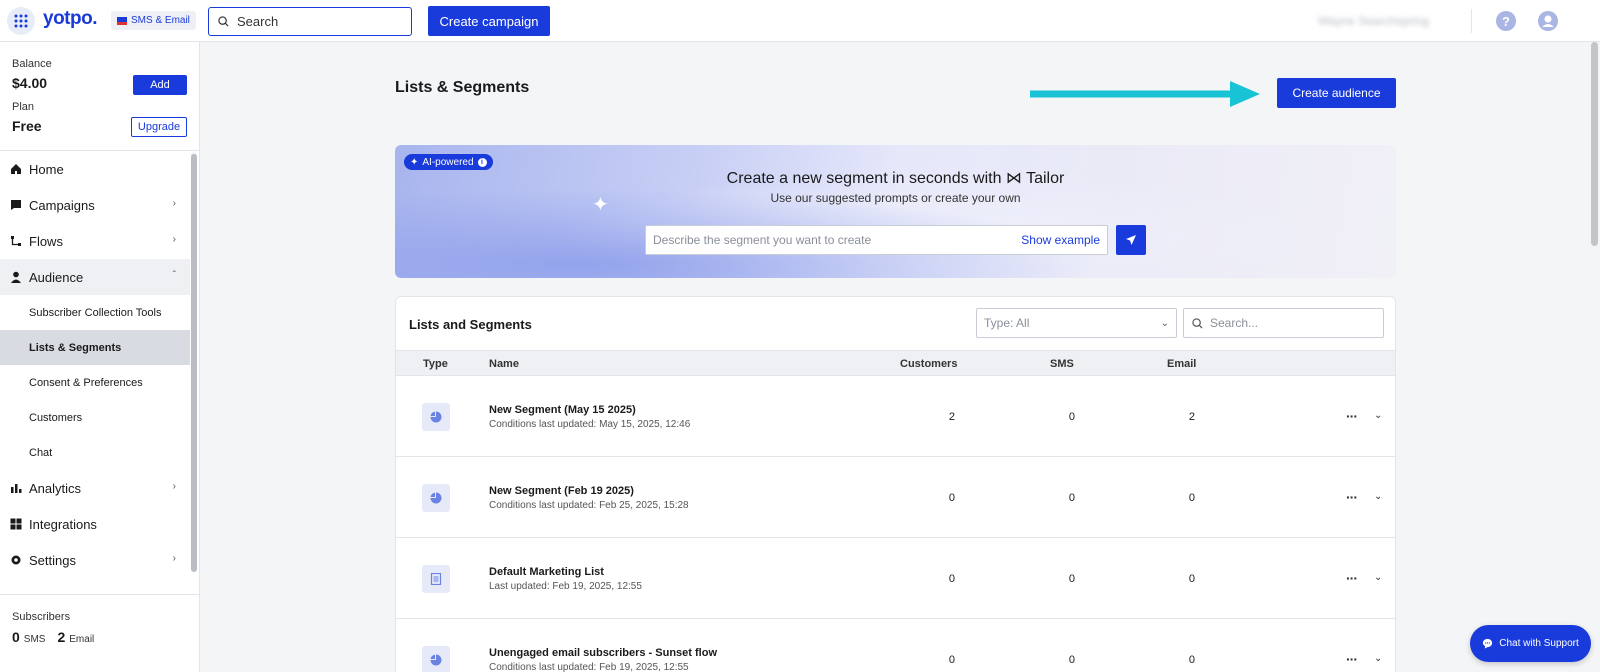  Describe the element at coordinates (41, 617) in the screenshot. I see `subscribers-label: Subscribers` at that location.